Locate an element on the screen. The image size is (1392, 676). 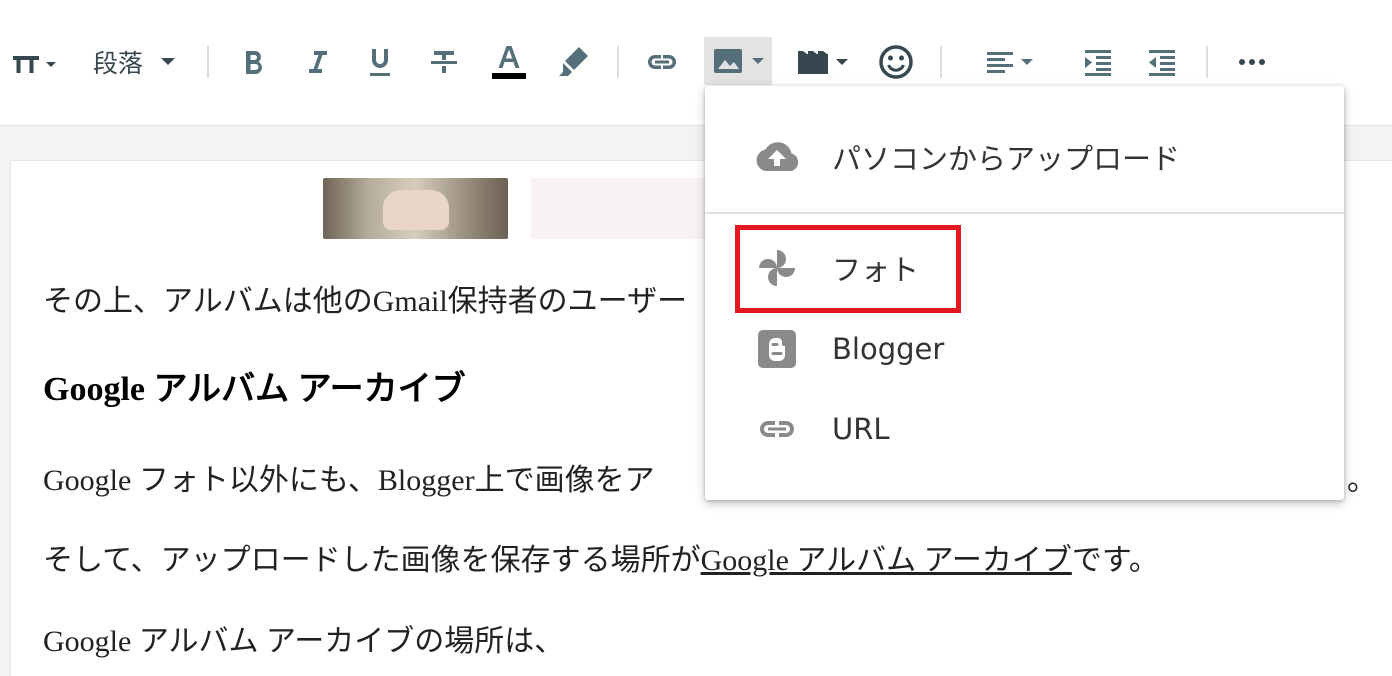
menu-item-url: URL is located at coordinates (1024, 429).